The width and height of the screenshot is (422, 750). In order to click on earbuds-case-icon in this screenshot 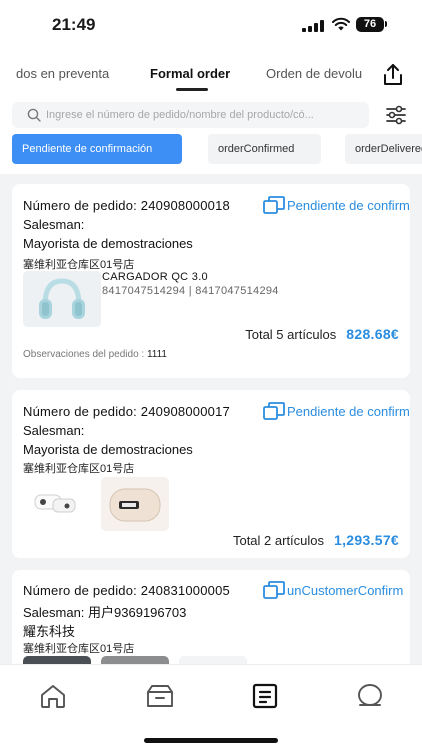, I will do `click(55, 503)`.